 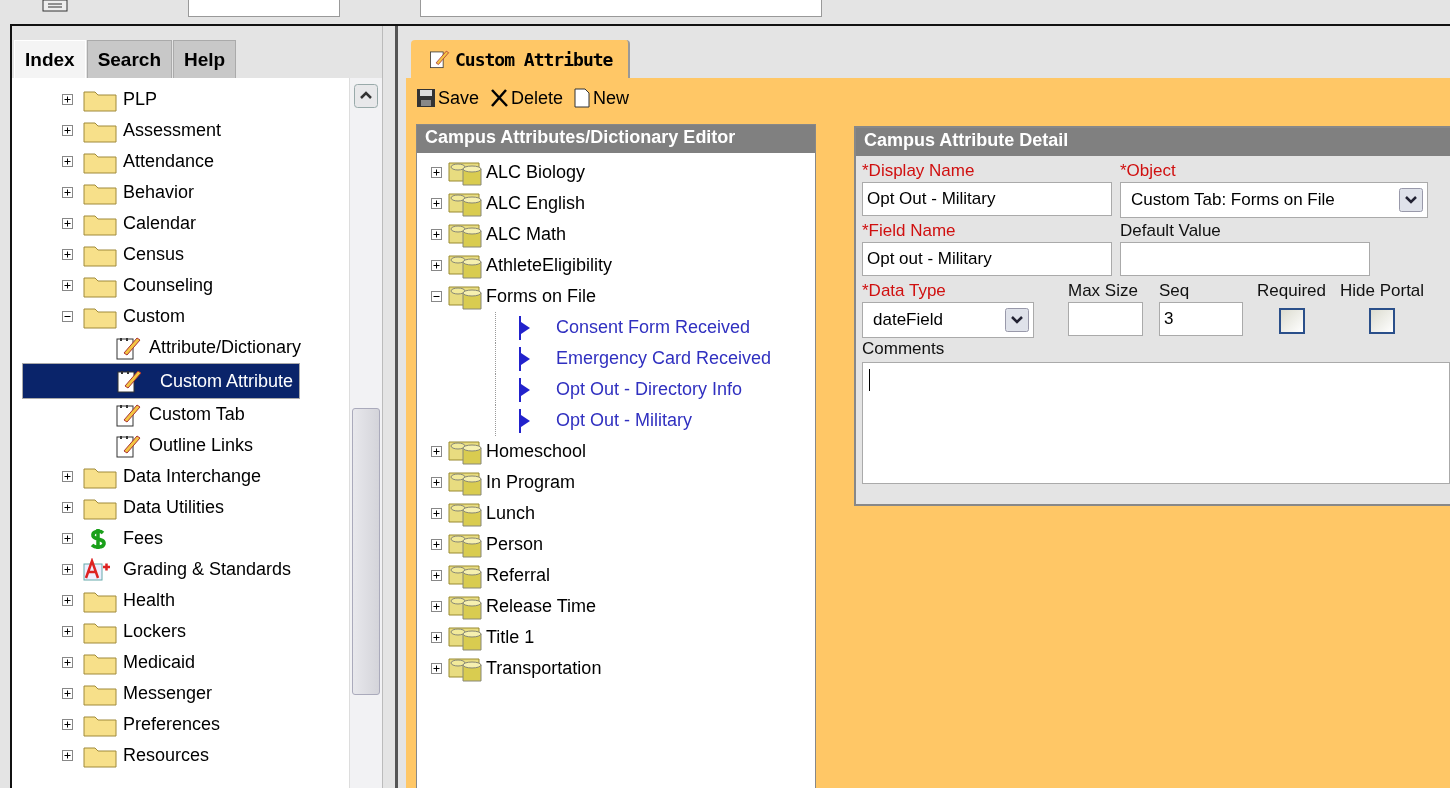 What do you see at coordinates (106, 316) in the screenshot?
I see `nav-item: Custom` at bounding box center [106, 316].